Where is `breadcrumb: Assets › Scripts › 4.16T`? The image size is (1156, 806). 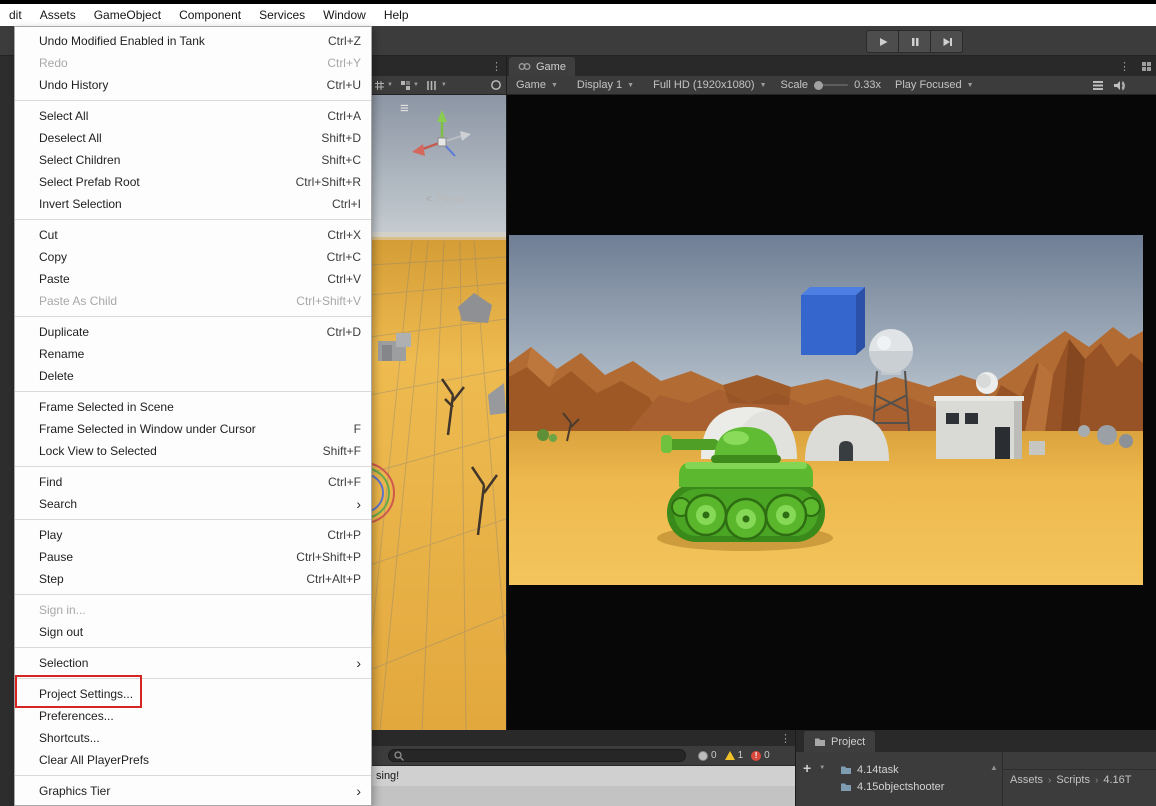
breadcrumb: Assets › Scripts › 4.16T is located at coordinates (1079, 778).